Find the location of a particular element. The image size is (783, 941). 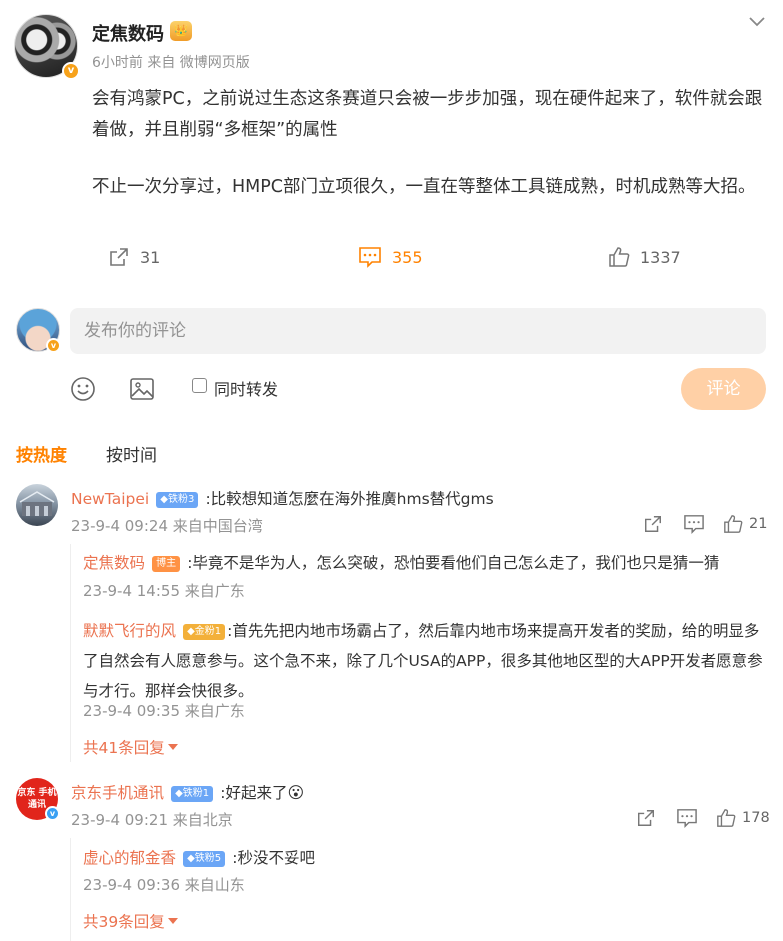

commenter-avatar is located at coordinates (37, 505).